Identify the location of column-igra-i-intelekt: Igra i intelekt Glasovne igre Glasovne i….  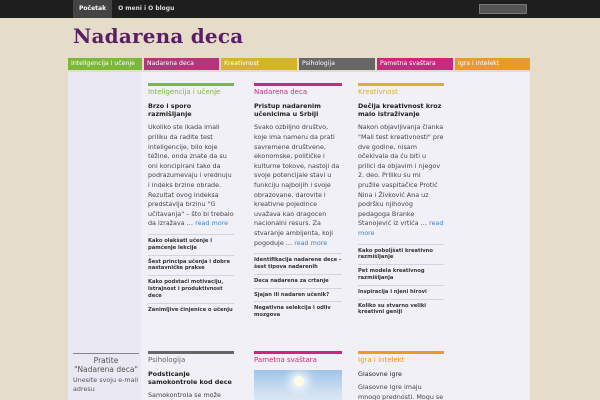
(401, 375).